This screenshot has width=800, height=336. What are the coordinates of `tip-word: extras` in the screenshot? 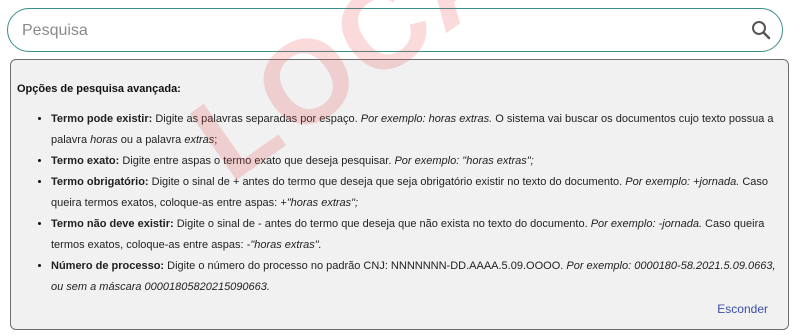 It's located at (199, 140).